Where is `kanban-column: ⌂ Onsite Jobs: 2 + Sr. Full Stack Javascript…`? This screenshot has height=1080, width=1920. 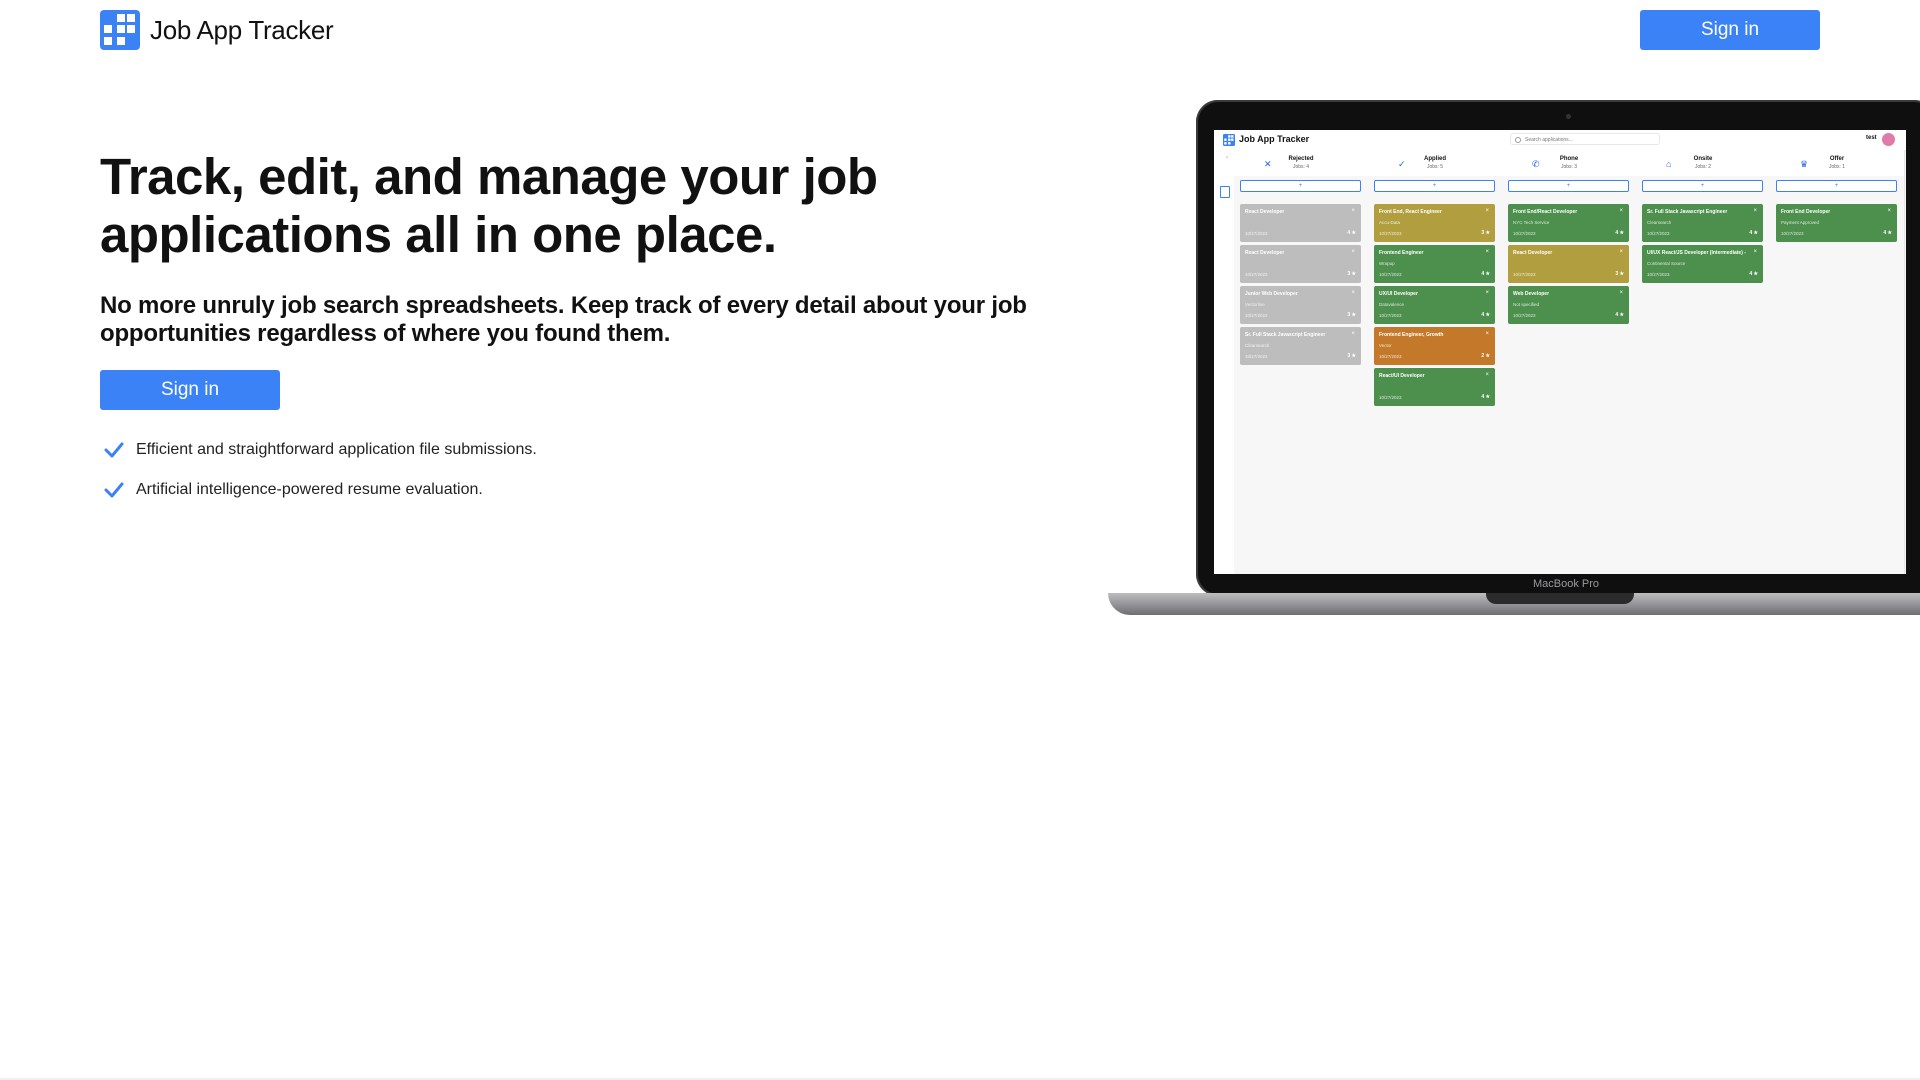 kanban-column: ⌂ Onsite Jobs: 2 + Sr. Full Stack Javascript… is located at coordinates (1703, 362).